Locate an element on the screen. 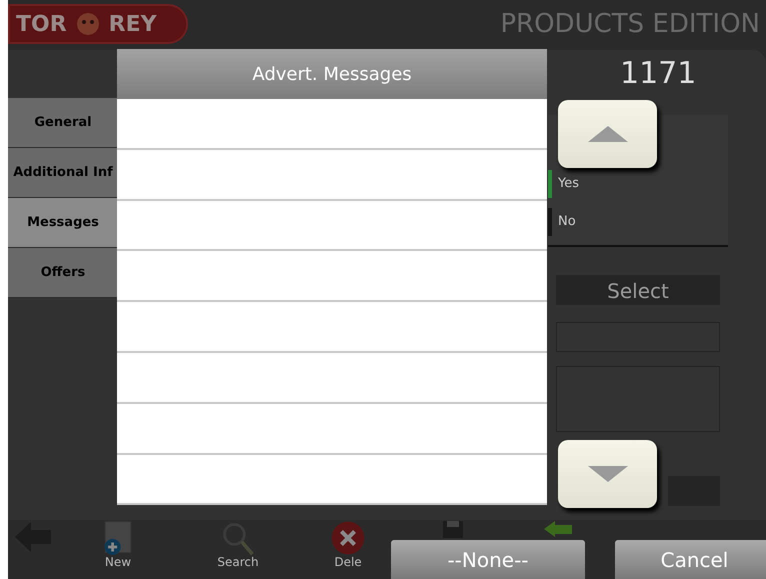 The image size is (766, 579). option-label: No is located at coordinates (567, 222).